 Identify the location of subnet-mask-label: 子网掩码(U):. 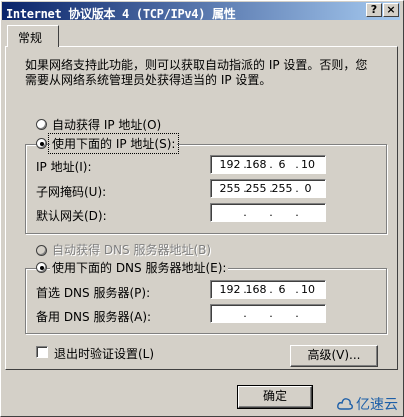
(71, 192).